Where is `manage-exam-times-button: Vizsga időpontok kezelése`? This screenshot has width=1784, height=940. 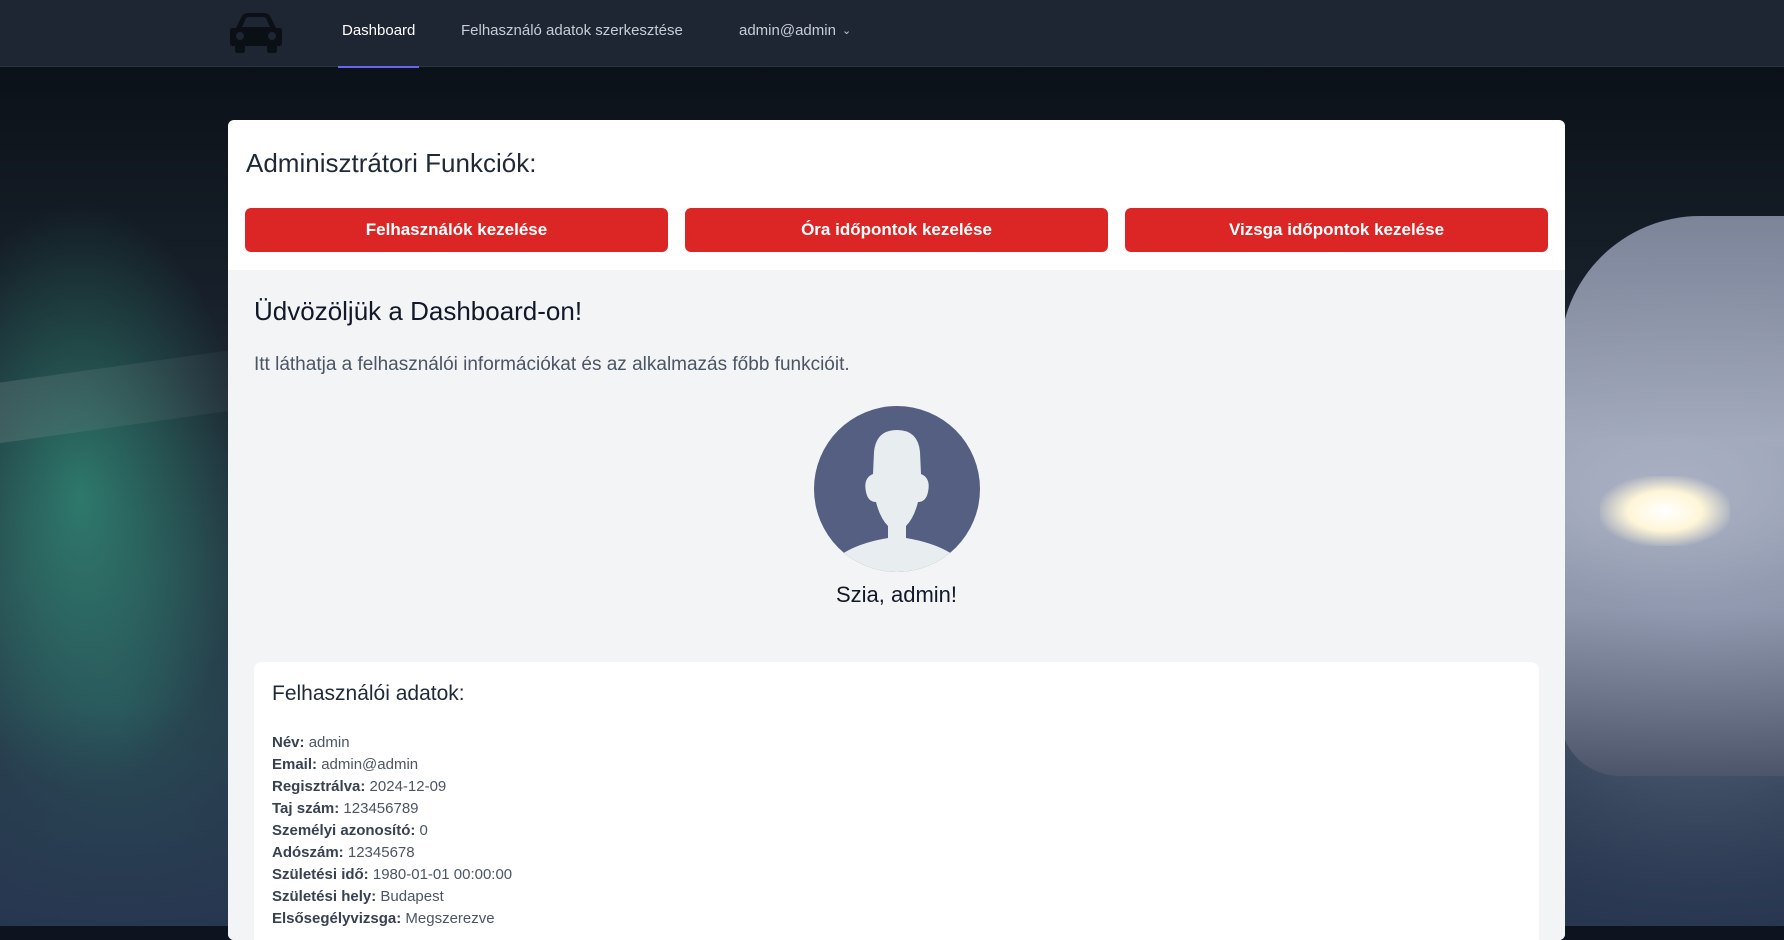
manage-exam-times-button: Vizsga időpontok kezelése is located at coordinates (1336, 230).